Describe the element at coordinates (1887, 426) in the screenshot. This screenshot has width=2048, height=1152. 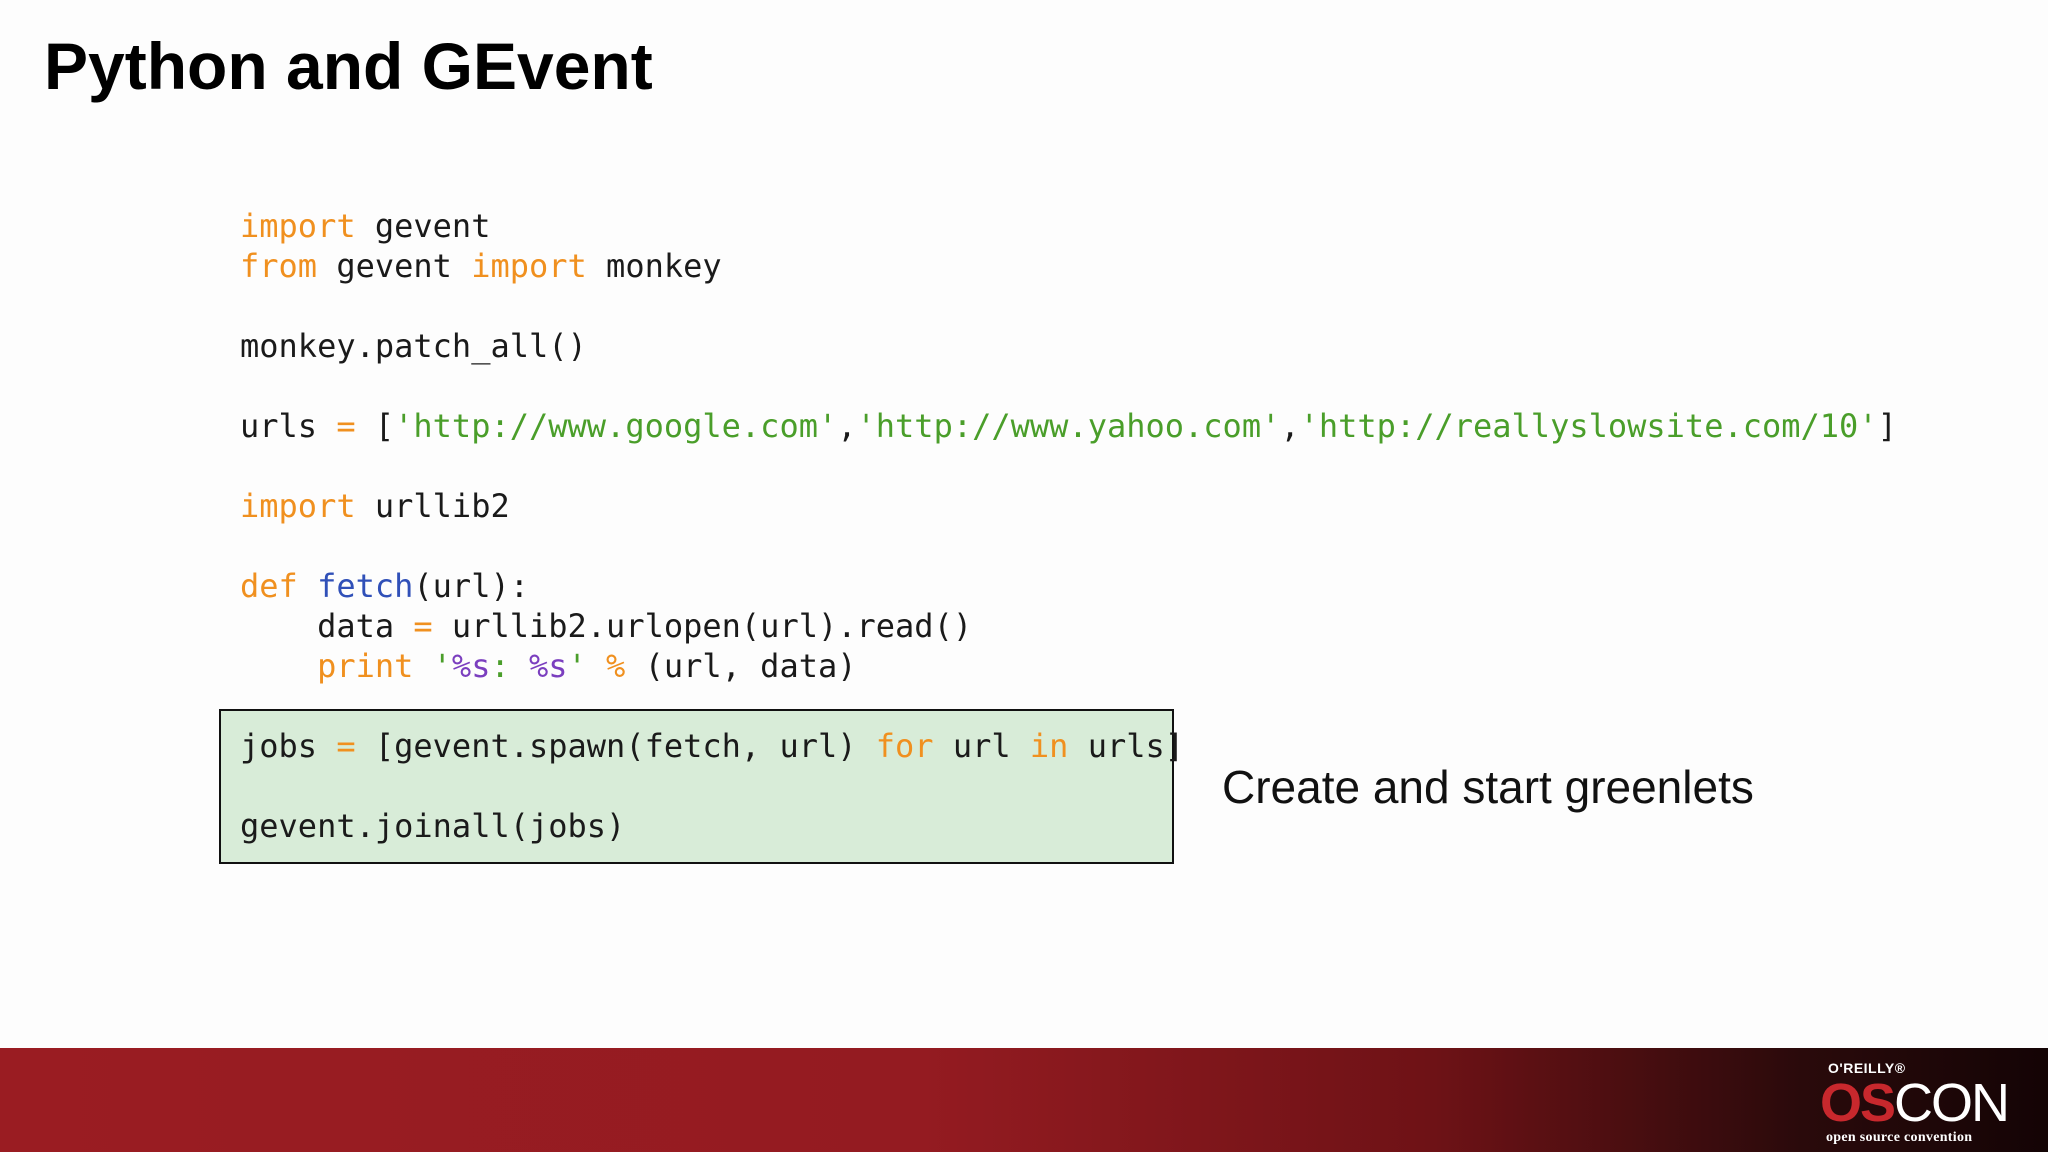
I see `code-text: ]` at that location.